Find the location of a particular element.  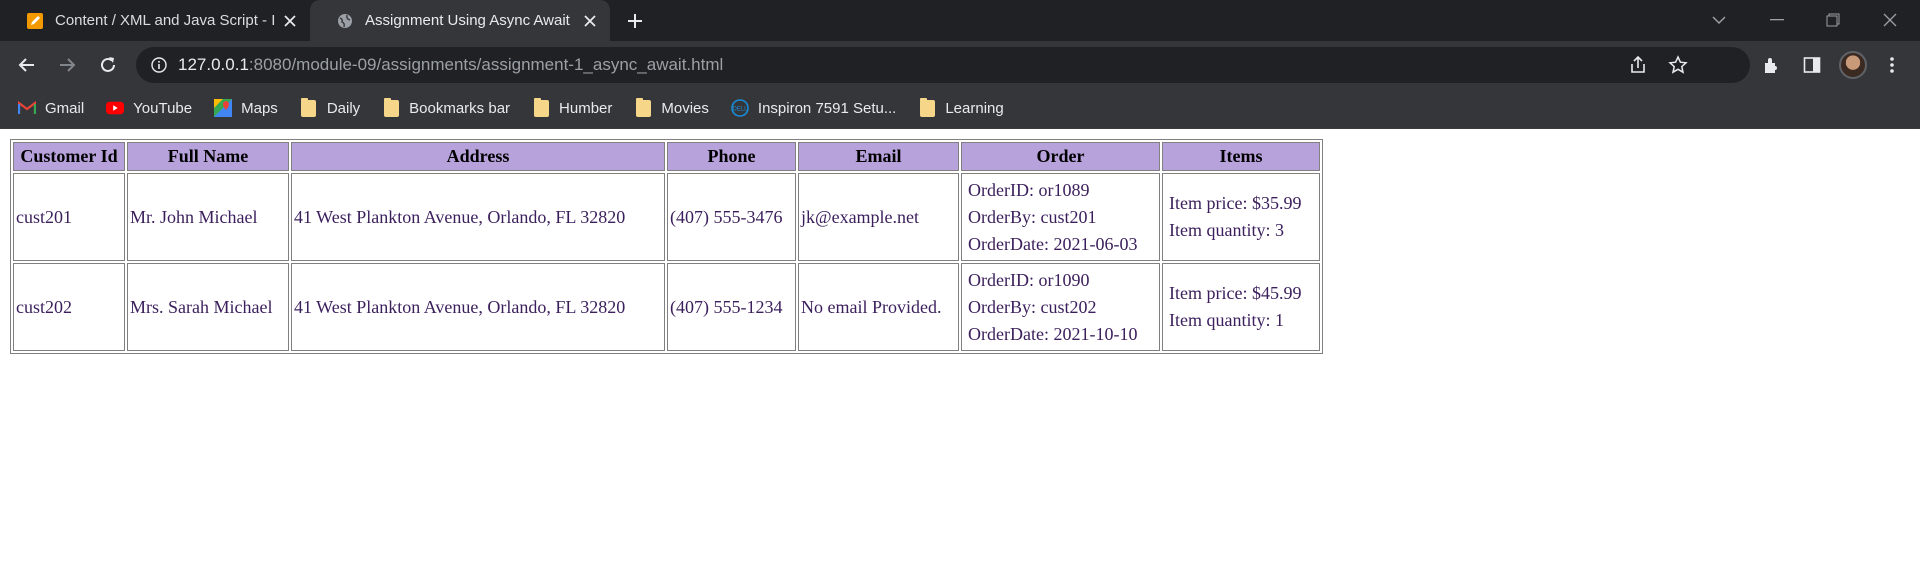

share-icon is located at coordinates (1638, 65).